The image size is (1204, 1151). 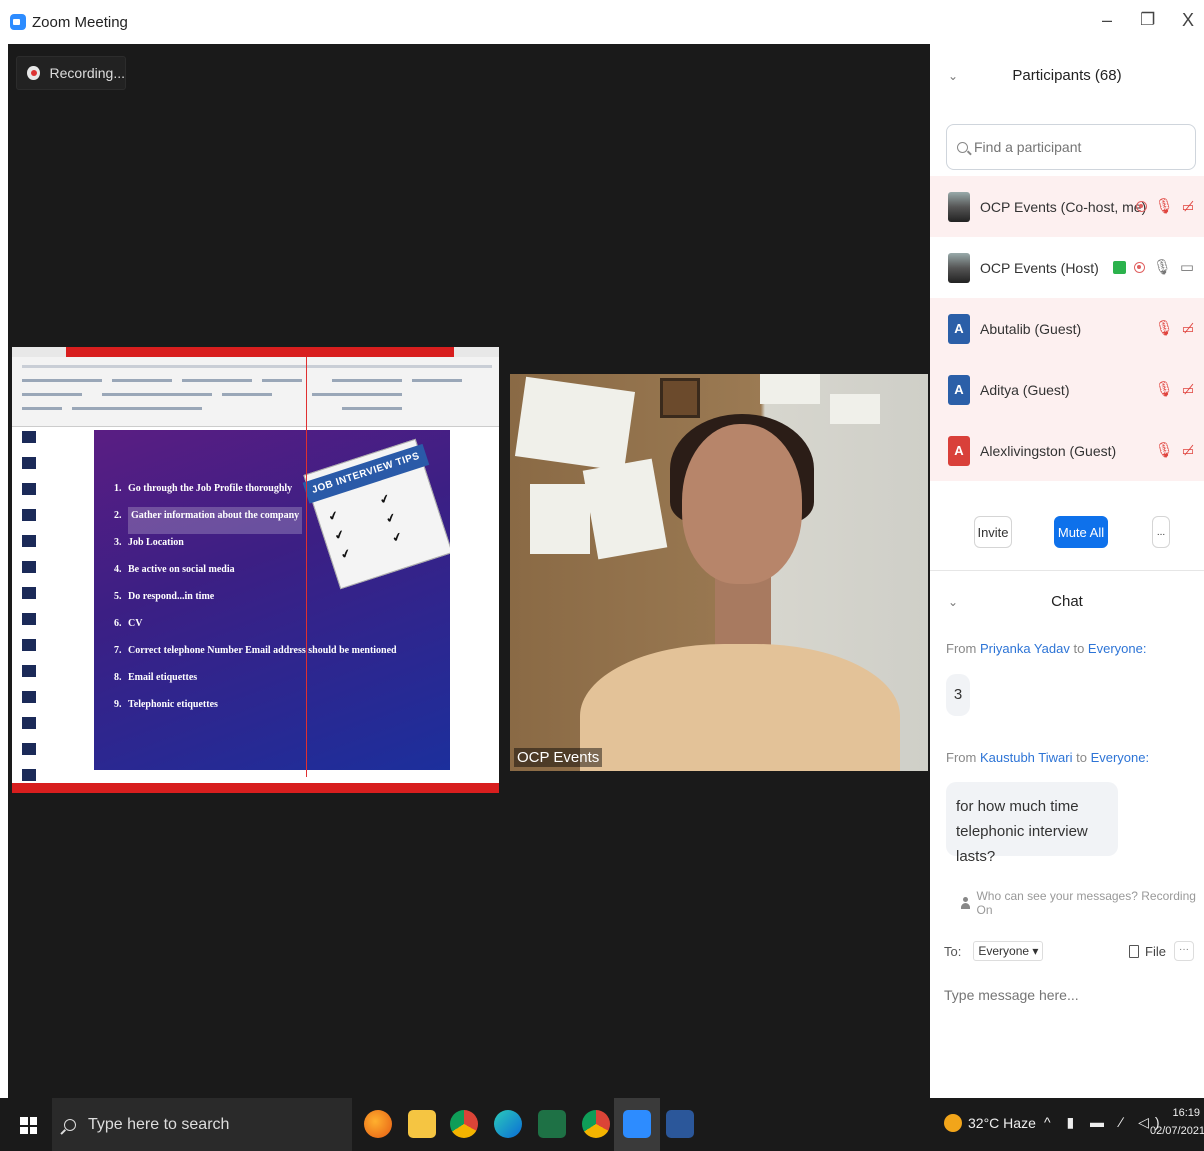 I want to click on minimize-button: –, so click(x=1107, y=20).